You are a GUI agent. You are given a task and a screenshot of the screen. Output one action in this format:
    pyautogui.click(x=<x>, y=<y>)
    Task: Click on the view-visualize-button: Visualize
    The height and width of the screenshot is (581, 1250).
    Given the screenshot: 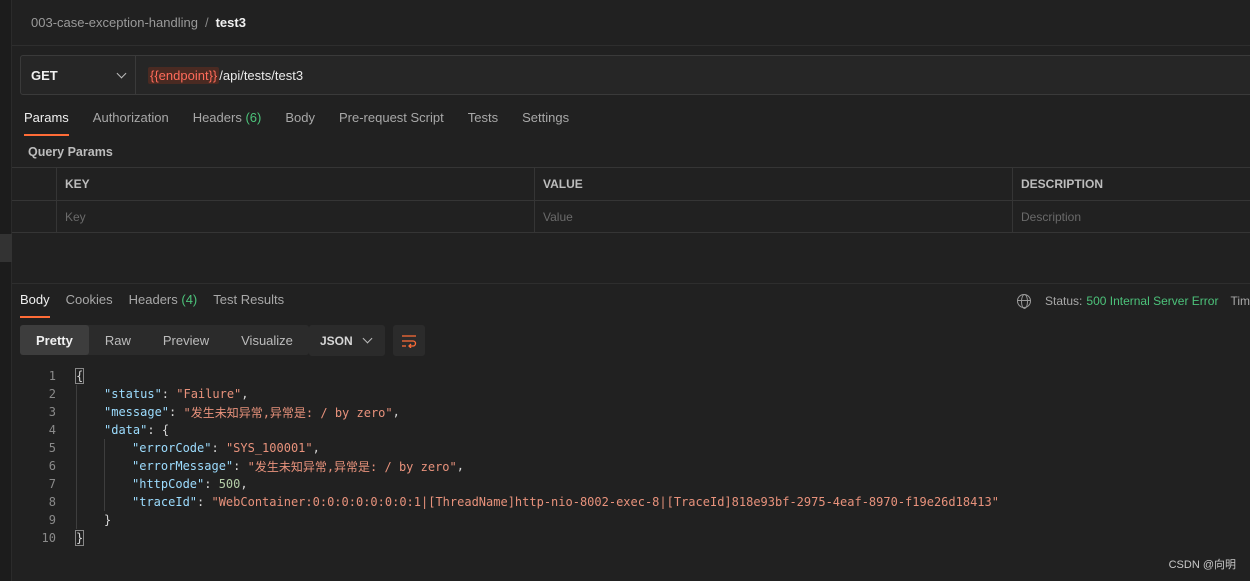 What is the action you would take?
    pyautogui.click(x=267, y=340)
    